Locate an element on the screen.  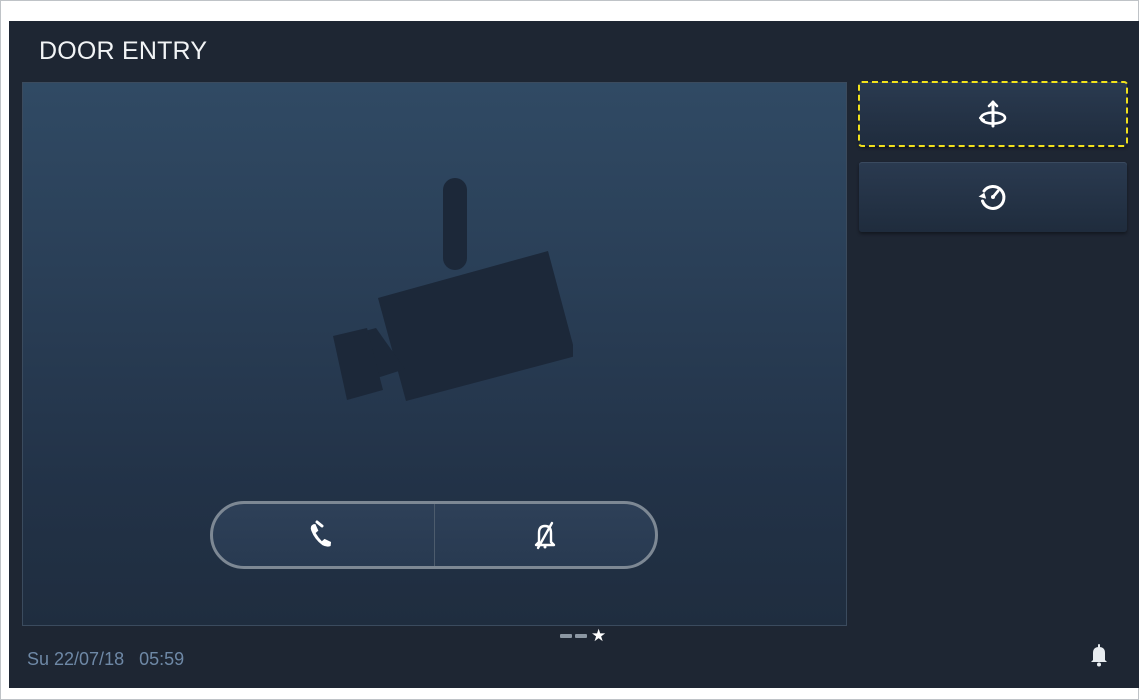
phone-handset-icon is located at coordinates (321, 533).